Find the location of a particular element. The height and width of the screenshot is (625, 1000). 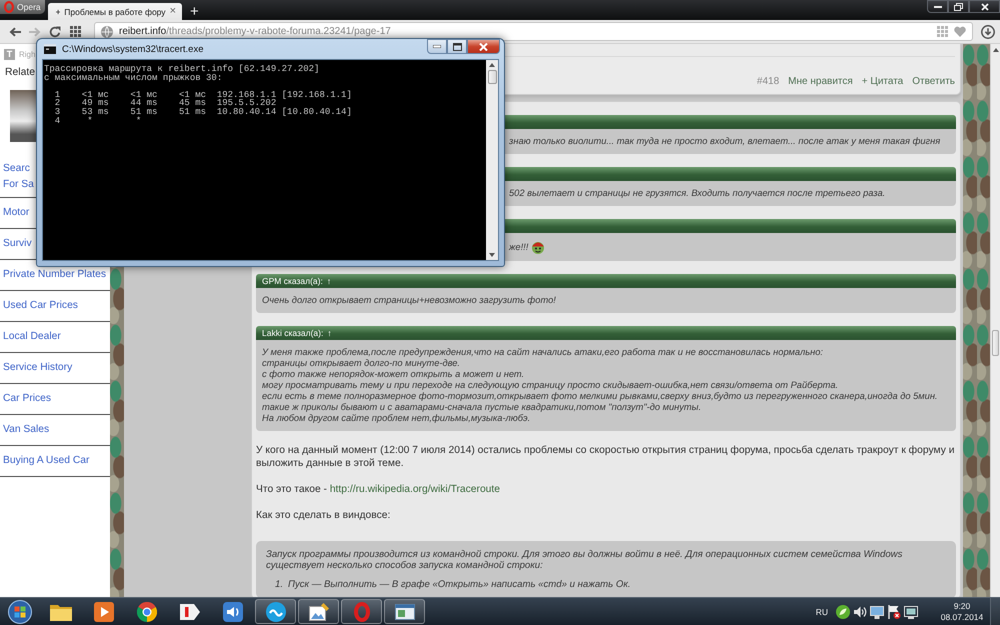

picture-pen-icon is located at coordinates (318, 611).